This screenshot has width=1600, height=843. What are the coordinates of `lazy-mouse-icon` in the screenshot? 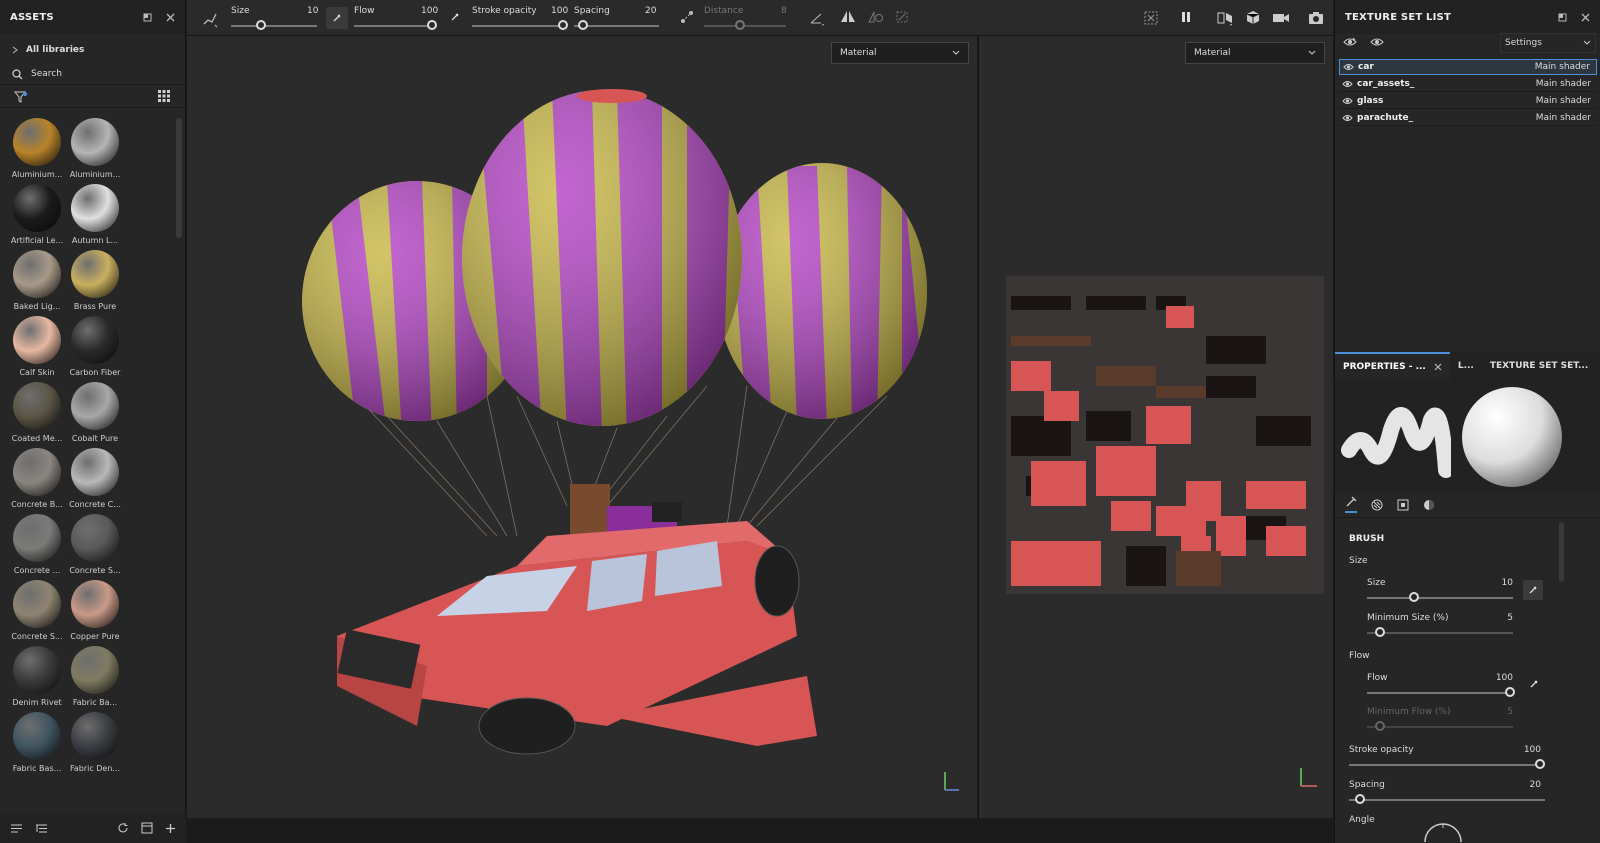 It's located at (687, 17).